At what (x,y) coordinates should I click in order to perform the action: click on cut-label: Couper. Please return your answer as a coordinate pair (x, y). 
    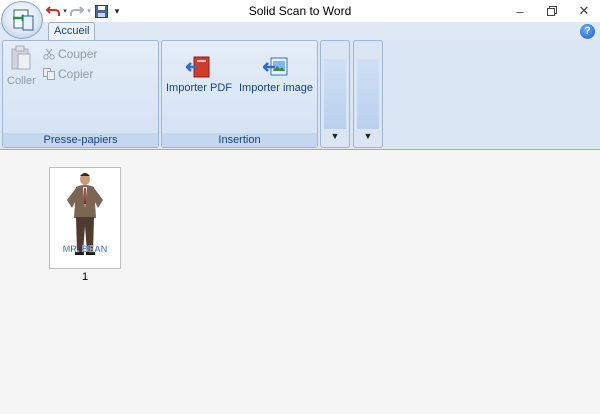
    Looking at the image, I should click on (78, 54).